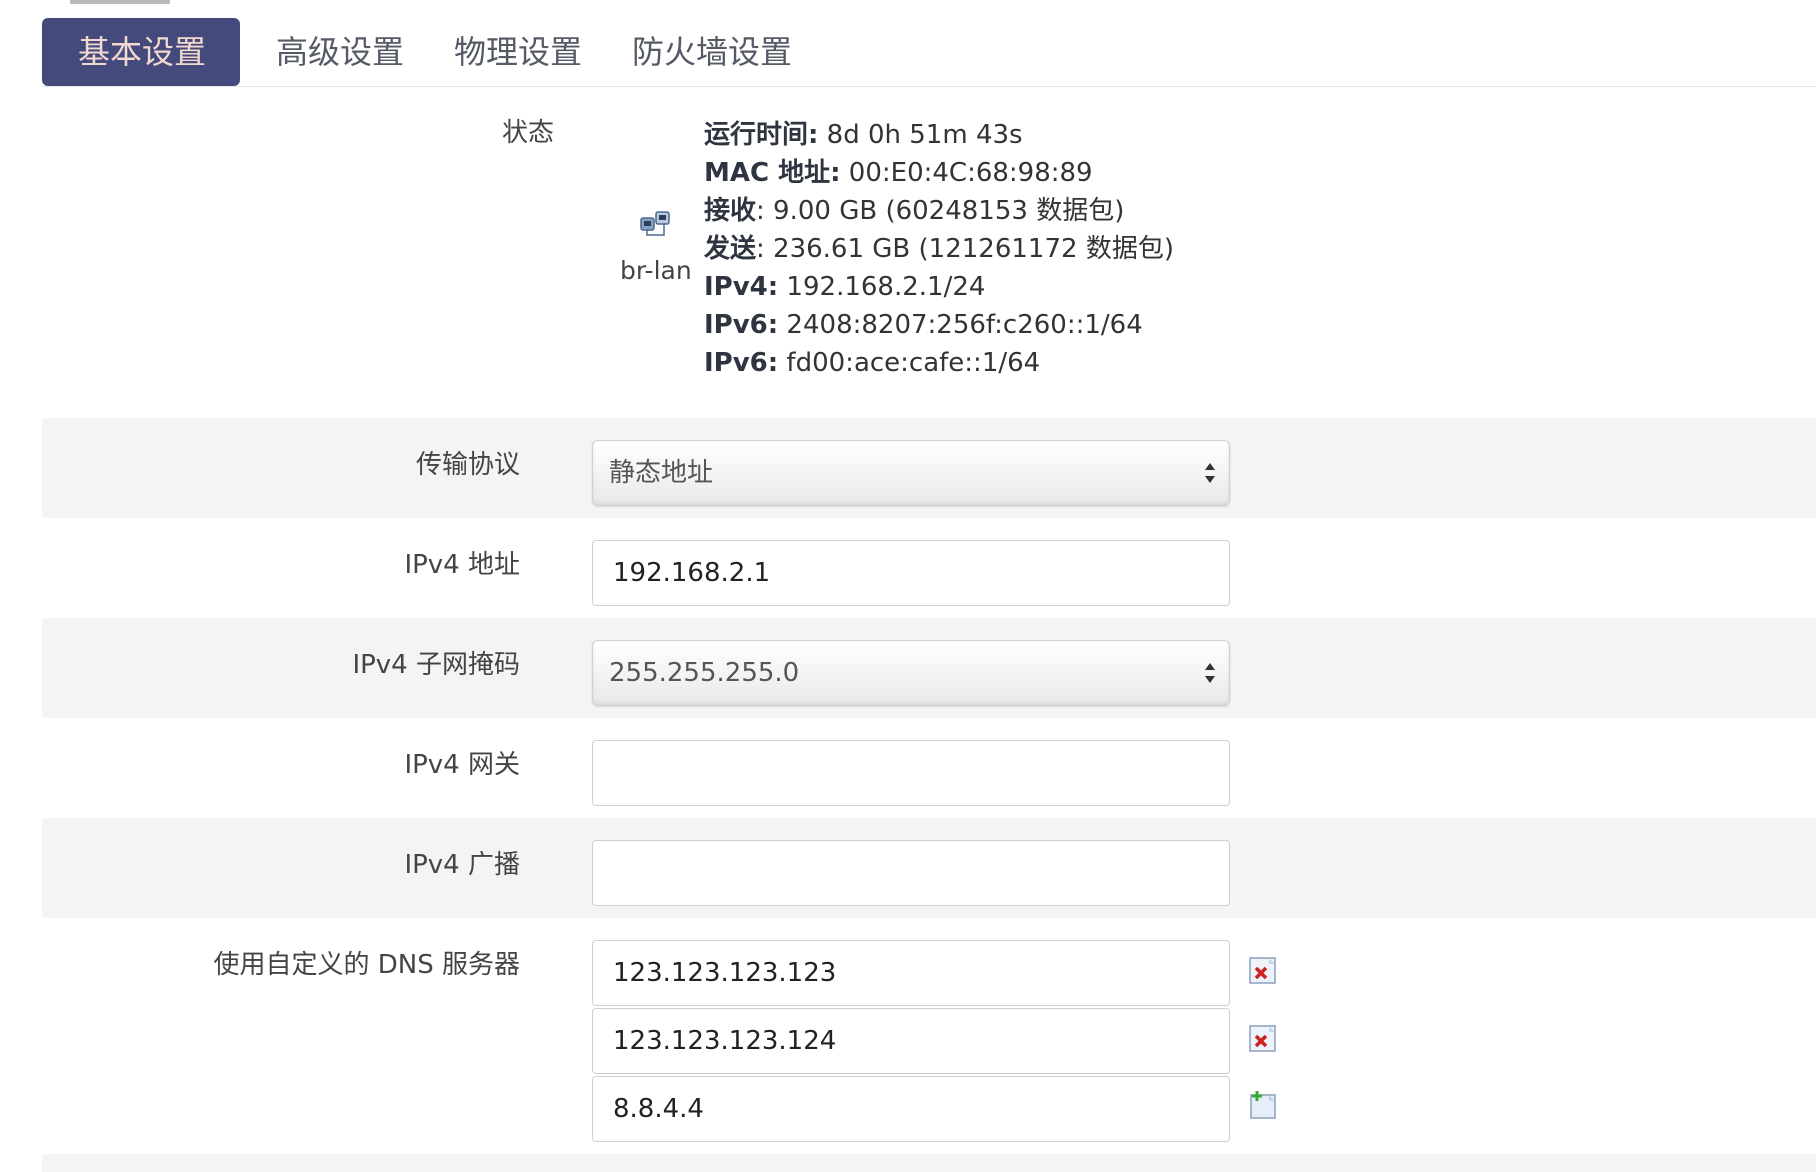  What do you see at coordinates (911, 1109) in the screenshot?
I see `dns-server-input-3: 8.8.4.4` at bounding box center [911, 1109].